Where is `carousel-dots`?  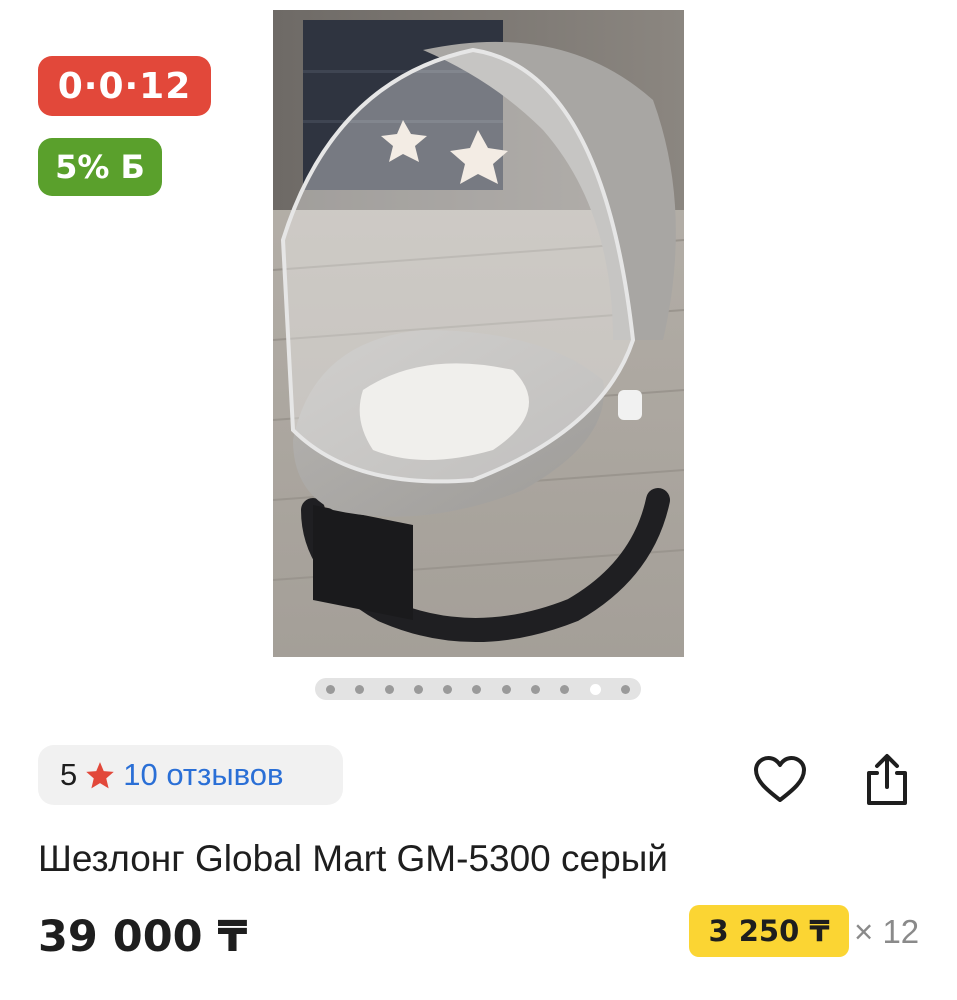 carousel-dots is located at coordinates (478, 689).